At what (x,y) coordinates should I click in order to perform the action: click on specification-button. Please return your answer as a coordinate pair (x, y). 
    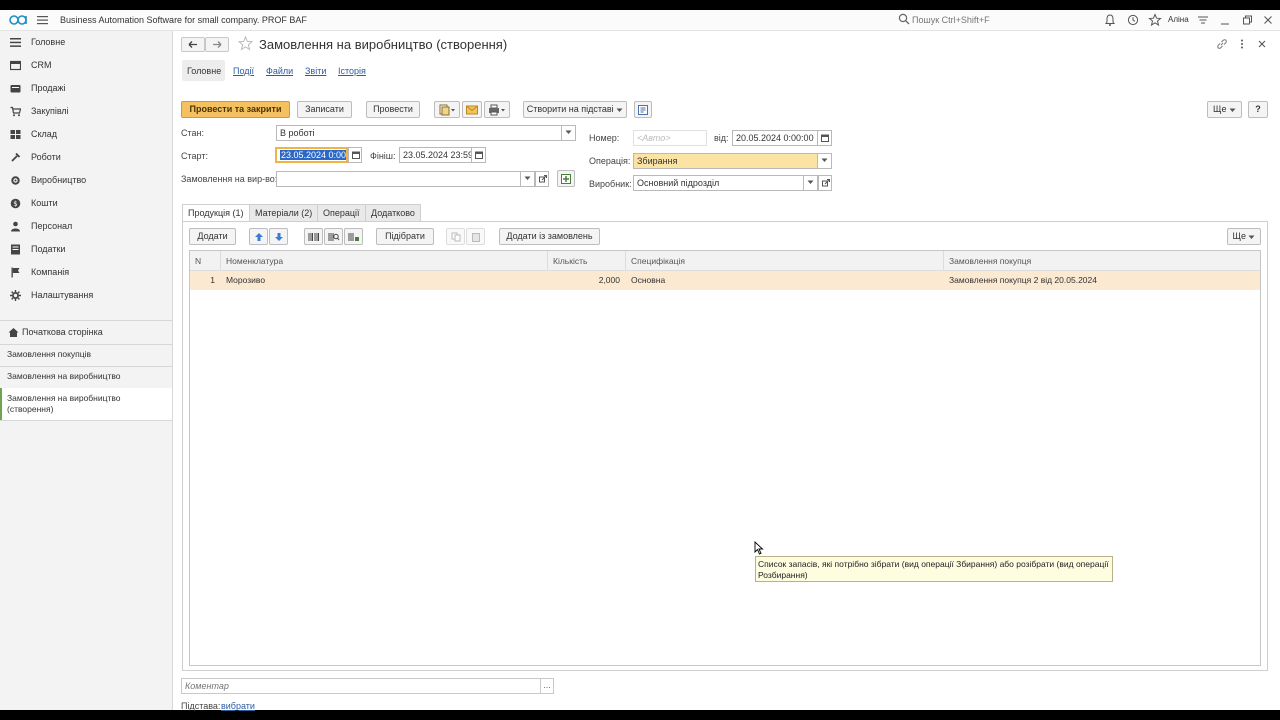
    Looking at the image, I should click on (353, 236).